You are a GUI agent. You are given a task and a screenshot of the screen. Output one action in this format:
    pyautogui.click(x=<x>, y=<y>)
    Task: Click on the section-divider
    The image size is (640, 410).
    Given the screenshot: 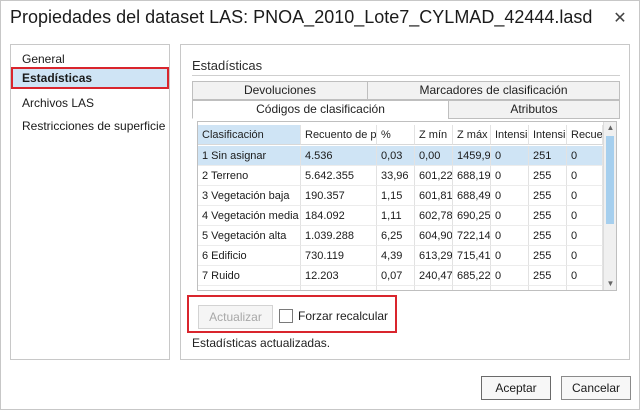 What is the action you would take?
    pyautogui.click(x=406, y=75)
    